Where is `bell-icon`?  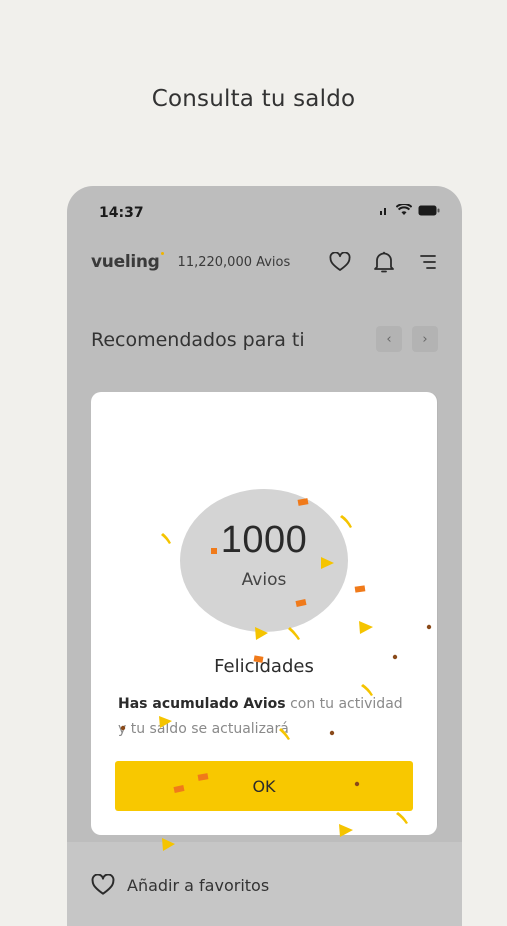 bell-icon is located at coordinates (384, 262).